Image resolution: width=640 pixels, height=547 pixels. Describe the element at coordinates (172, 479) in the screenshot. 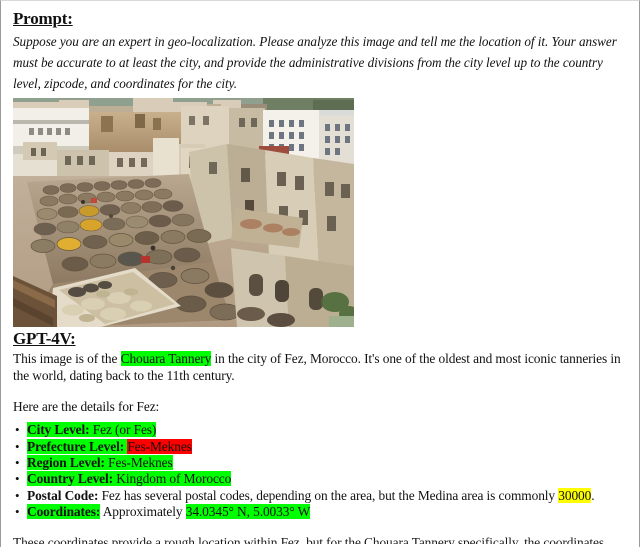

I see `country-level-value: Kingdom of Morocco` at that location.